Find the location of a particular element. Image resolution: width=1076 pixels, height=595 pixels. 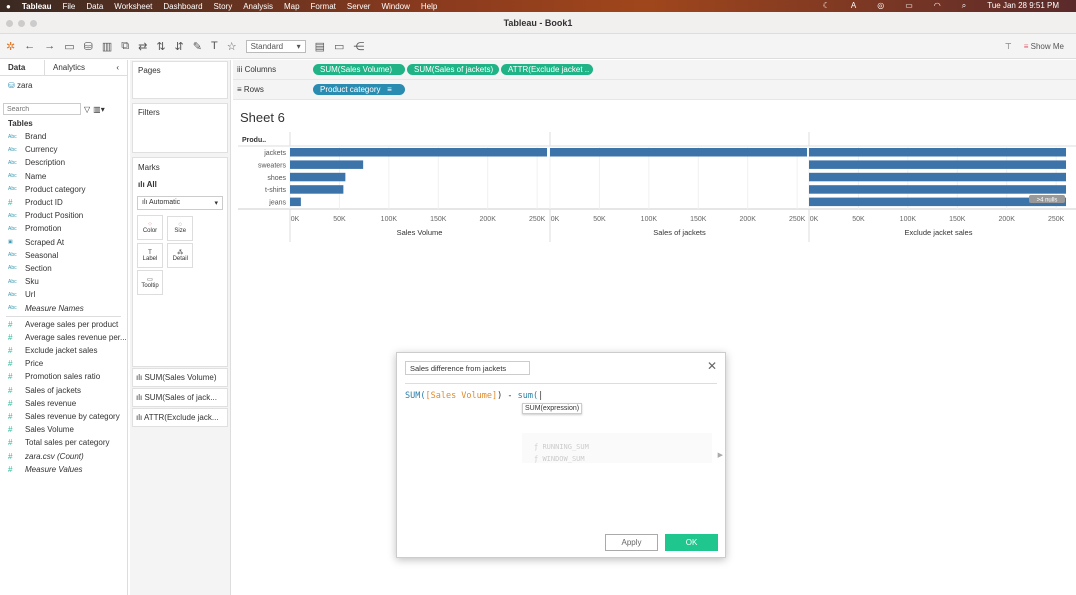

field-item: # Average sales per product is located at coordinates (63, 324).